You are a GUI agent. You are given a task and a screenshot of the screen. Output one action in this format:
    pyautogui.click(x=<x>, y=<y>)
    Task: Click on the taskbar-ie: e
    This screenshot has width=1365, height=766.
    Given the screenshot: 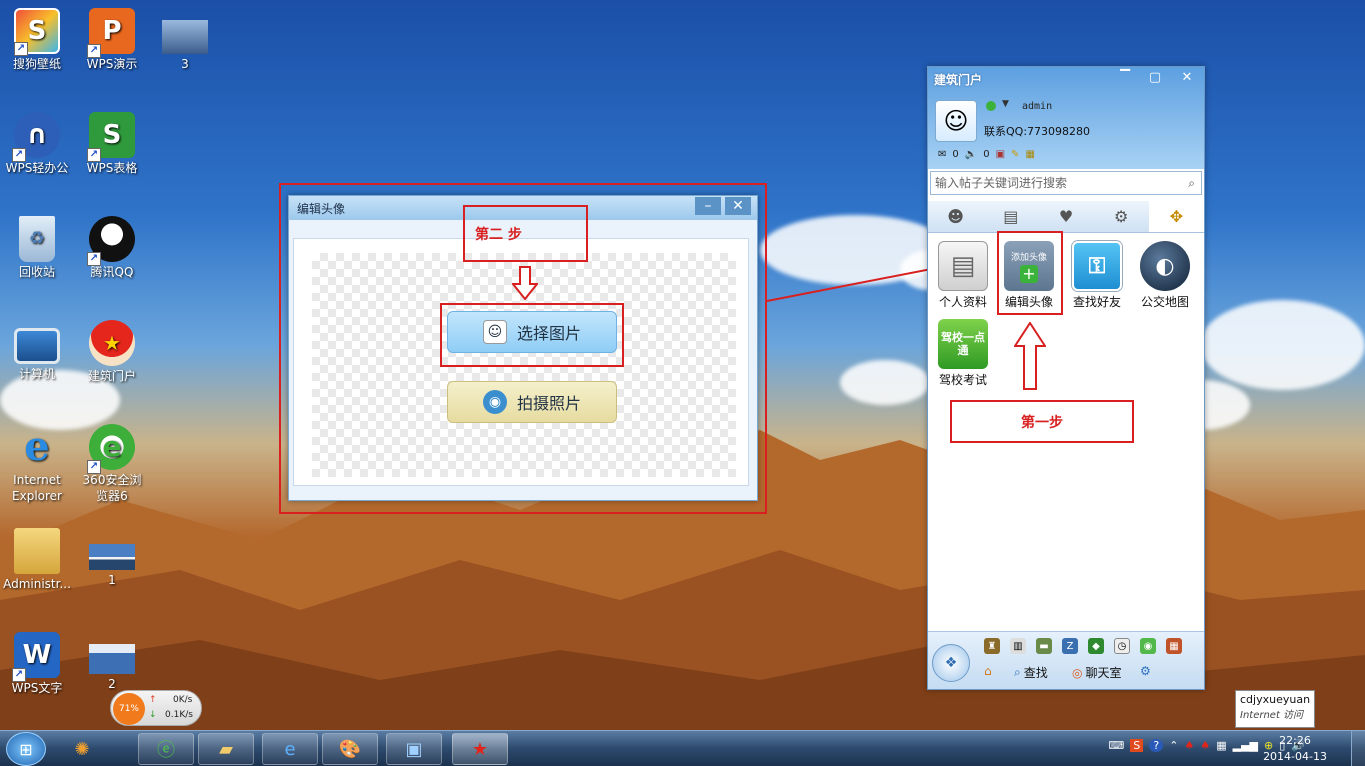 What is the action you would take?
    pyautogui.click(x=290, y=749)
    